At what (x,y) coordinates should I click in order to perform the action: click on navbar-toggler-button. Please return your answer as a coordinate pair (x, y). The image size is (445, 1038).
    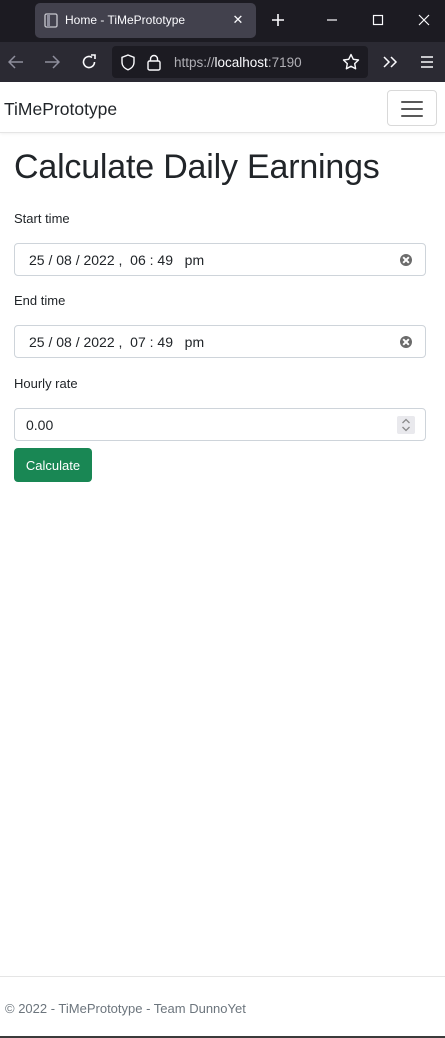
    Looking at the image, I should click on (412, 108).